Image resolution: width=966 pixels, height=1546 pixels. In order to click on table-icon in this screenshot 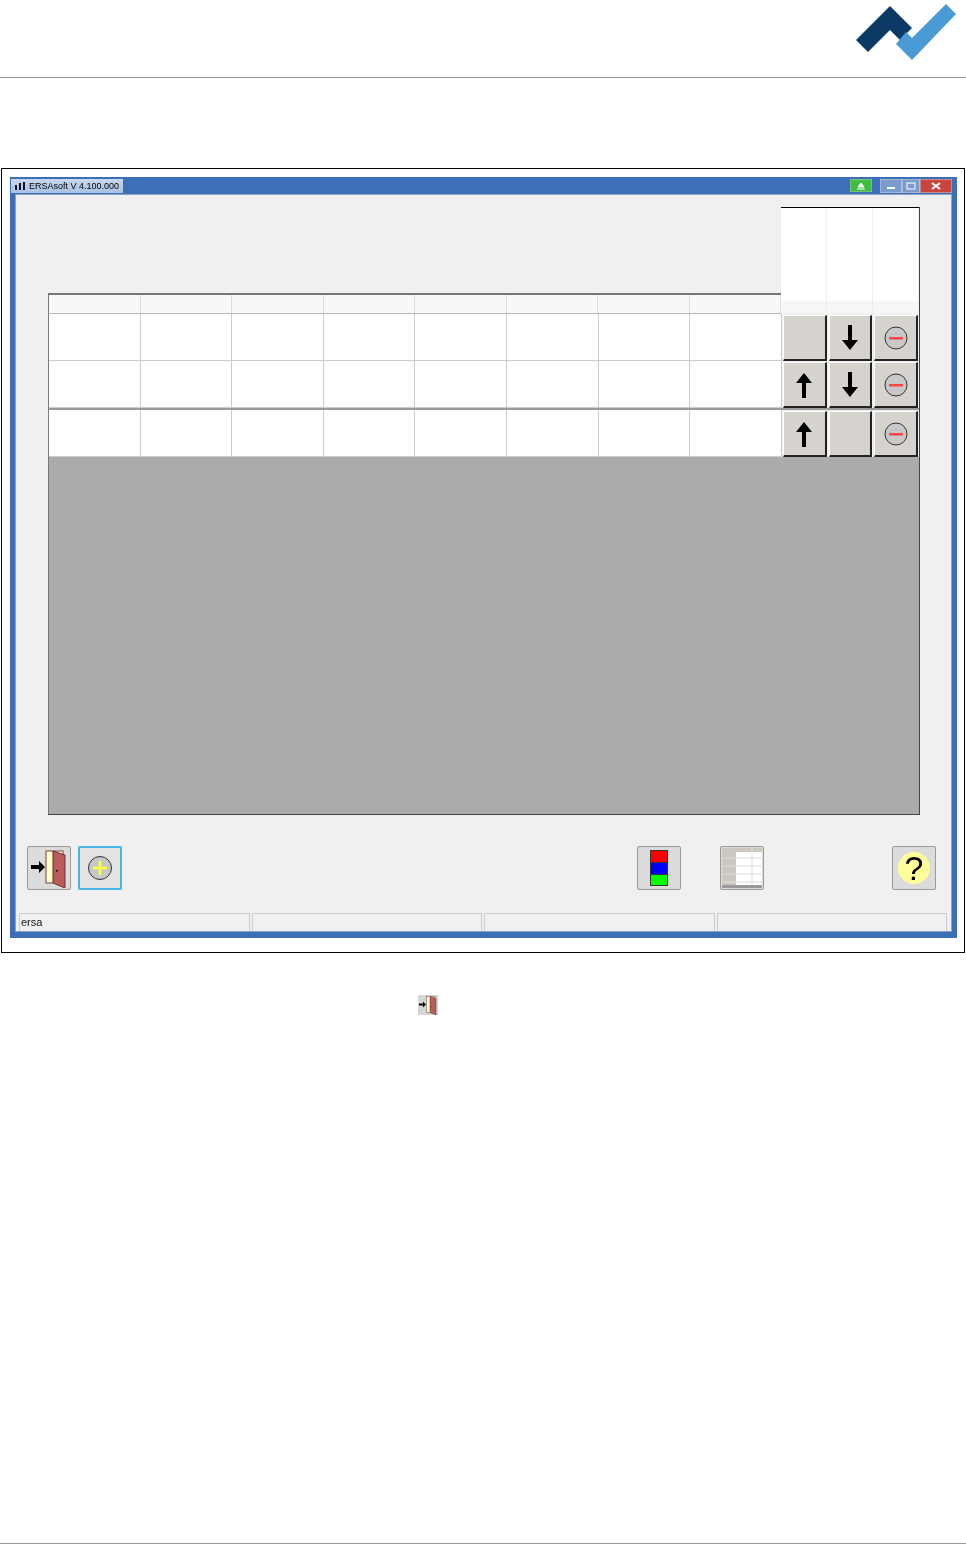, I will do `click(742, 868)`.